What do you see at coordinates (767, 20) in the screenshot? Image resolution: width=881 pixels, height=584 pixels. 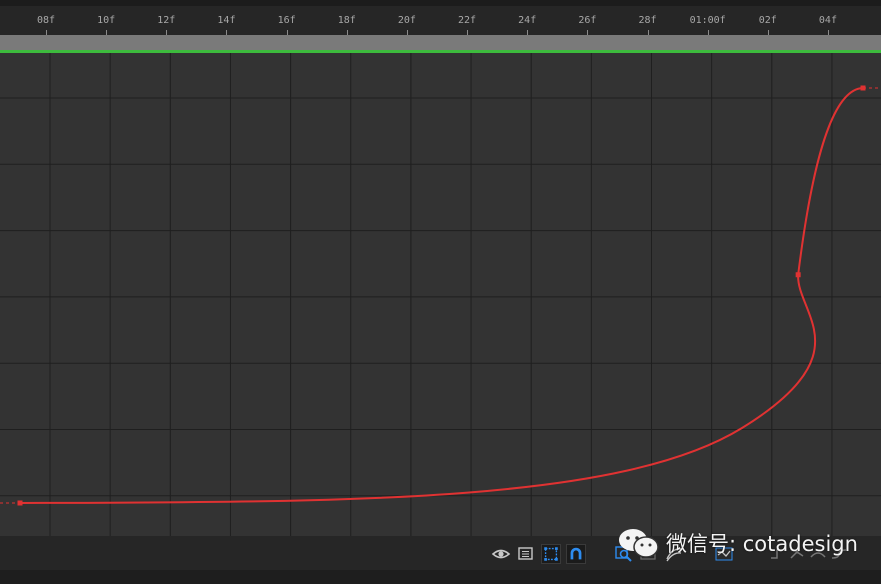 I see `ruler-label: 02f` at bounding box center [767, 20].